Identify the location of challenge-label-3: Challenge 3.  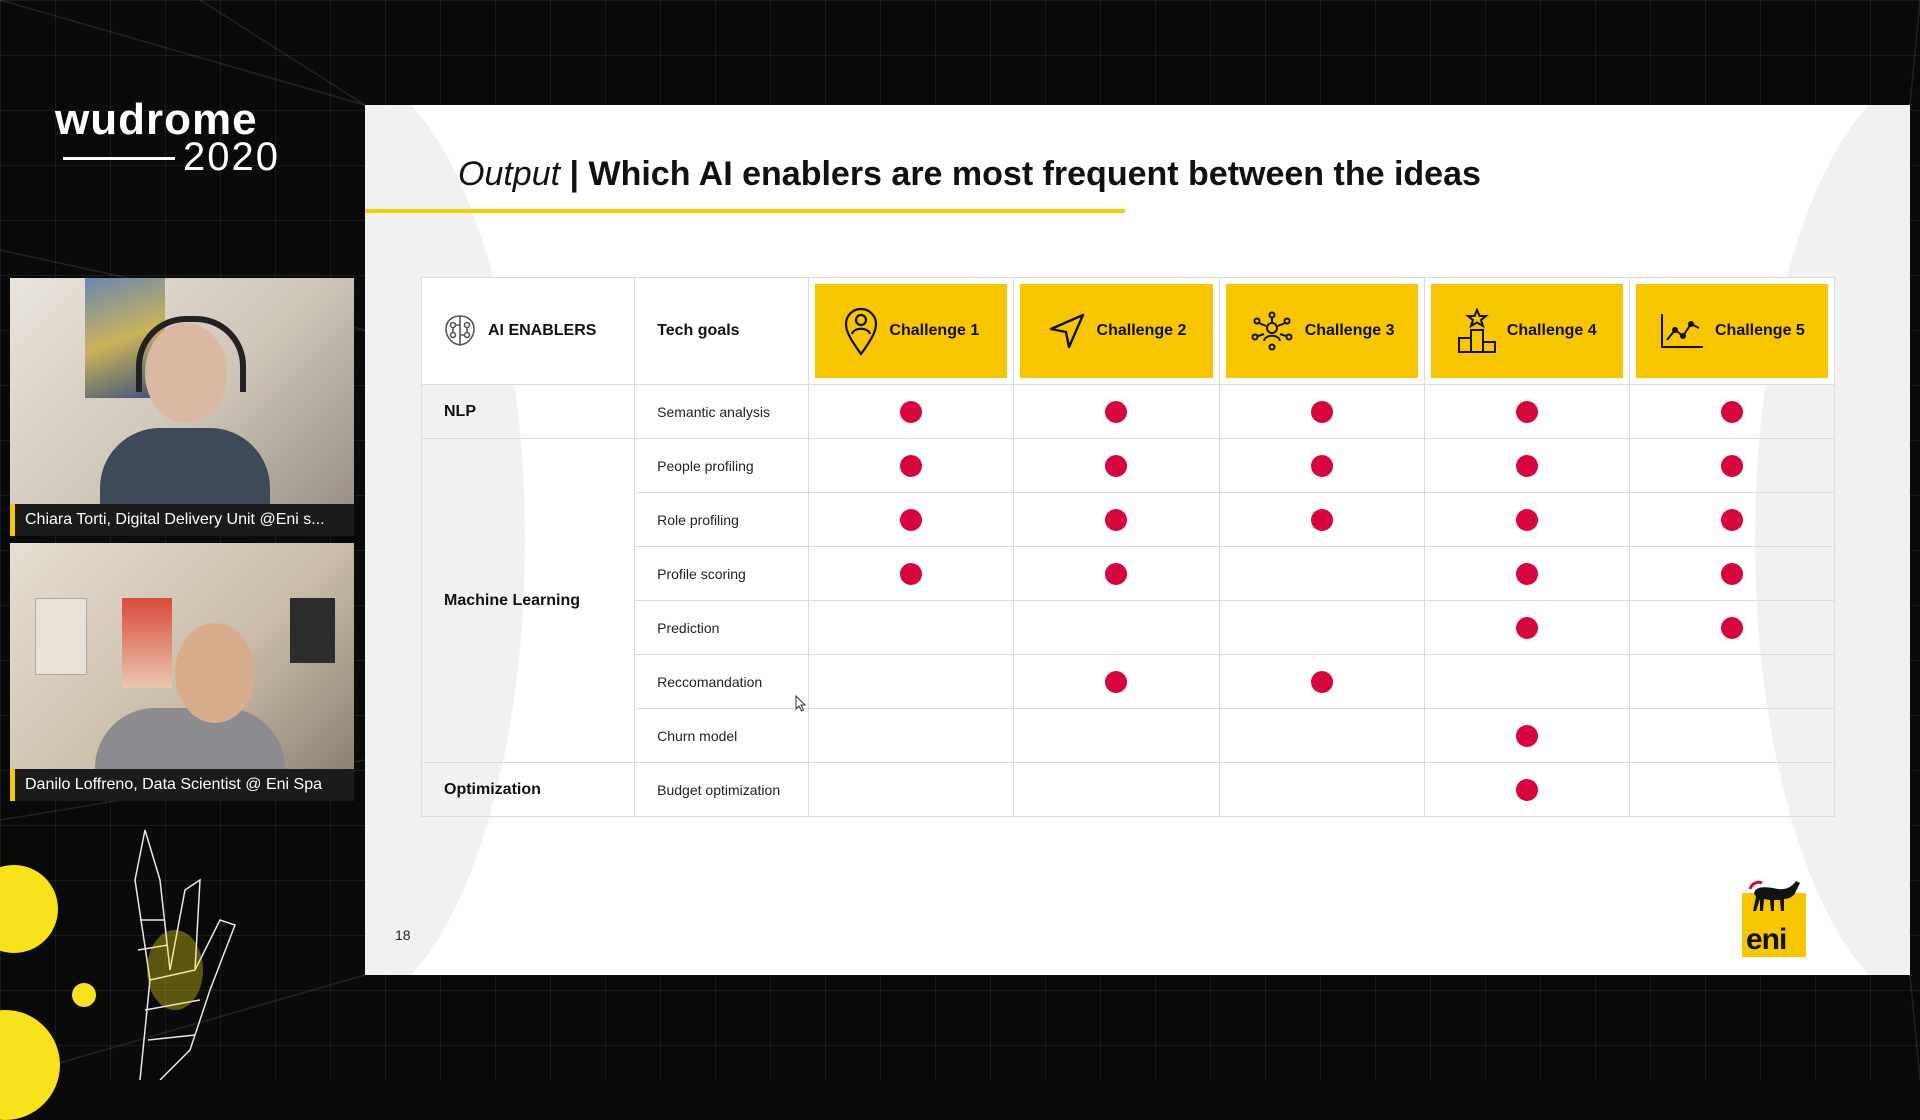
(1349, 330).